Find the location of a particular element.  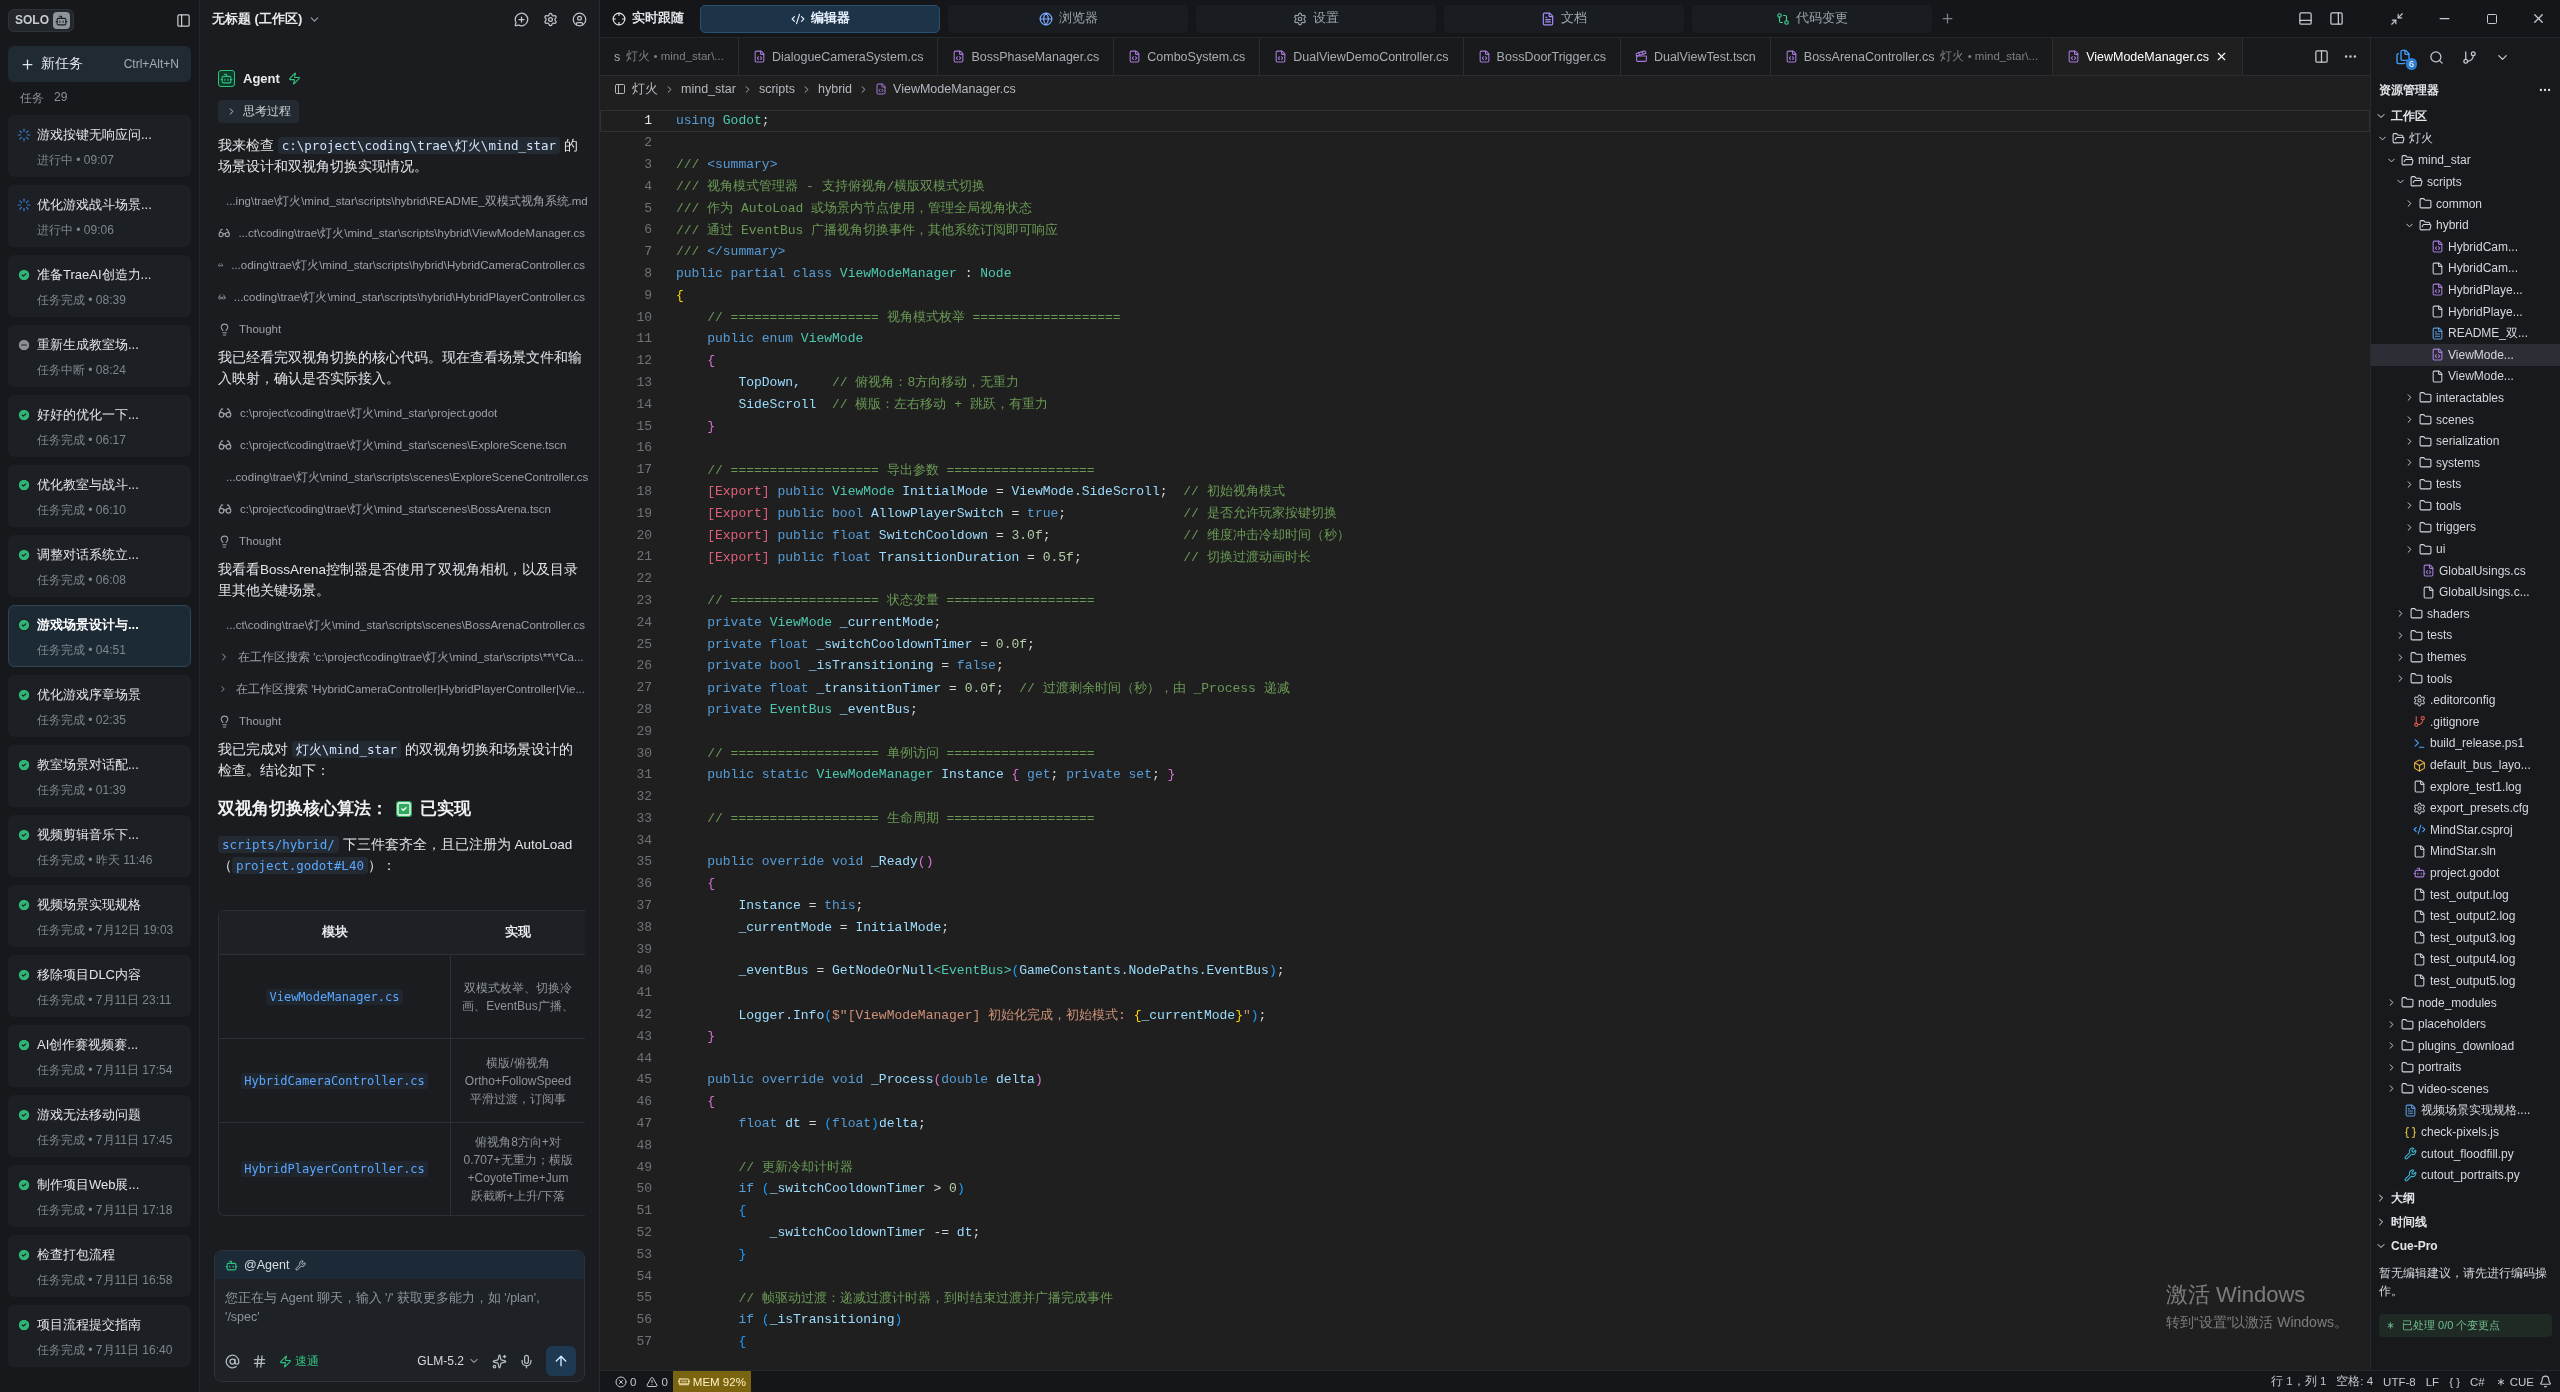

model-selector: GLM-5.2 is located at coordinates (448, 1361).